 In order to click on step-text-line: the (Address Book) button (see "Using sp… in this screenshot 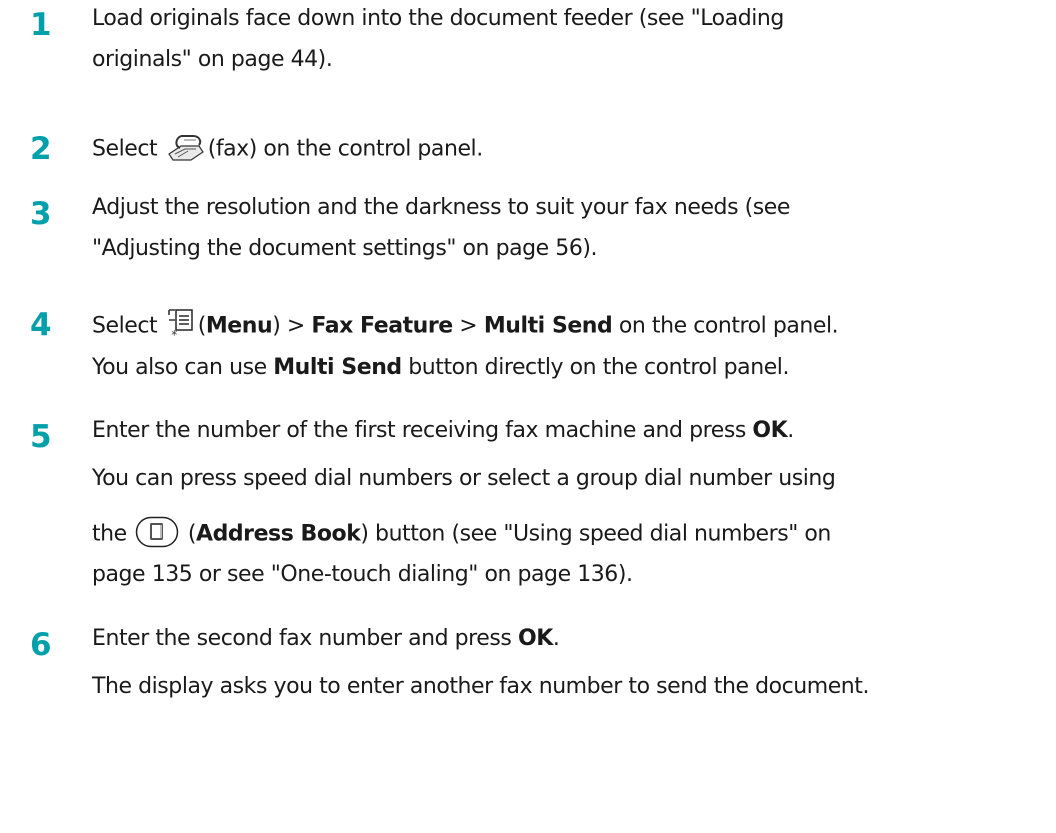, I will do `click(461, 534)`.